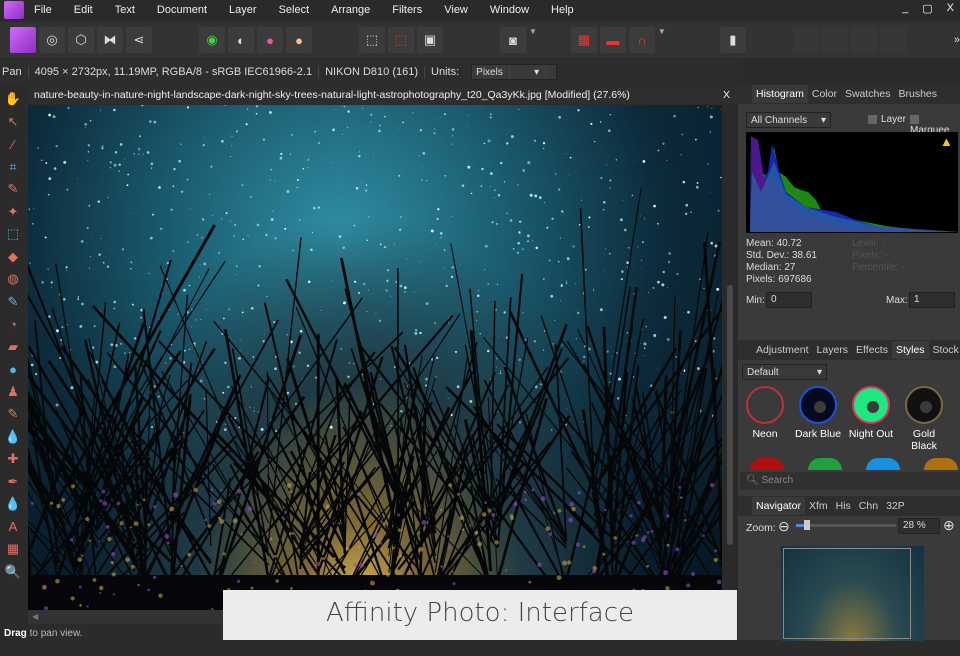 The width and height of the screenshot is (960, 656). Describe the element at coordinates (765, 421) in the screenshot. I see `style-neon: Neon` at that location.